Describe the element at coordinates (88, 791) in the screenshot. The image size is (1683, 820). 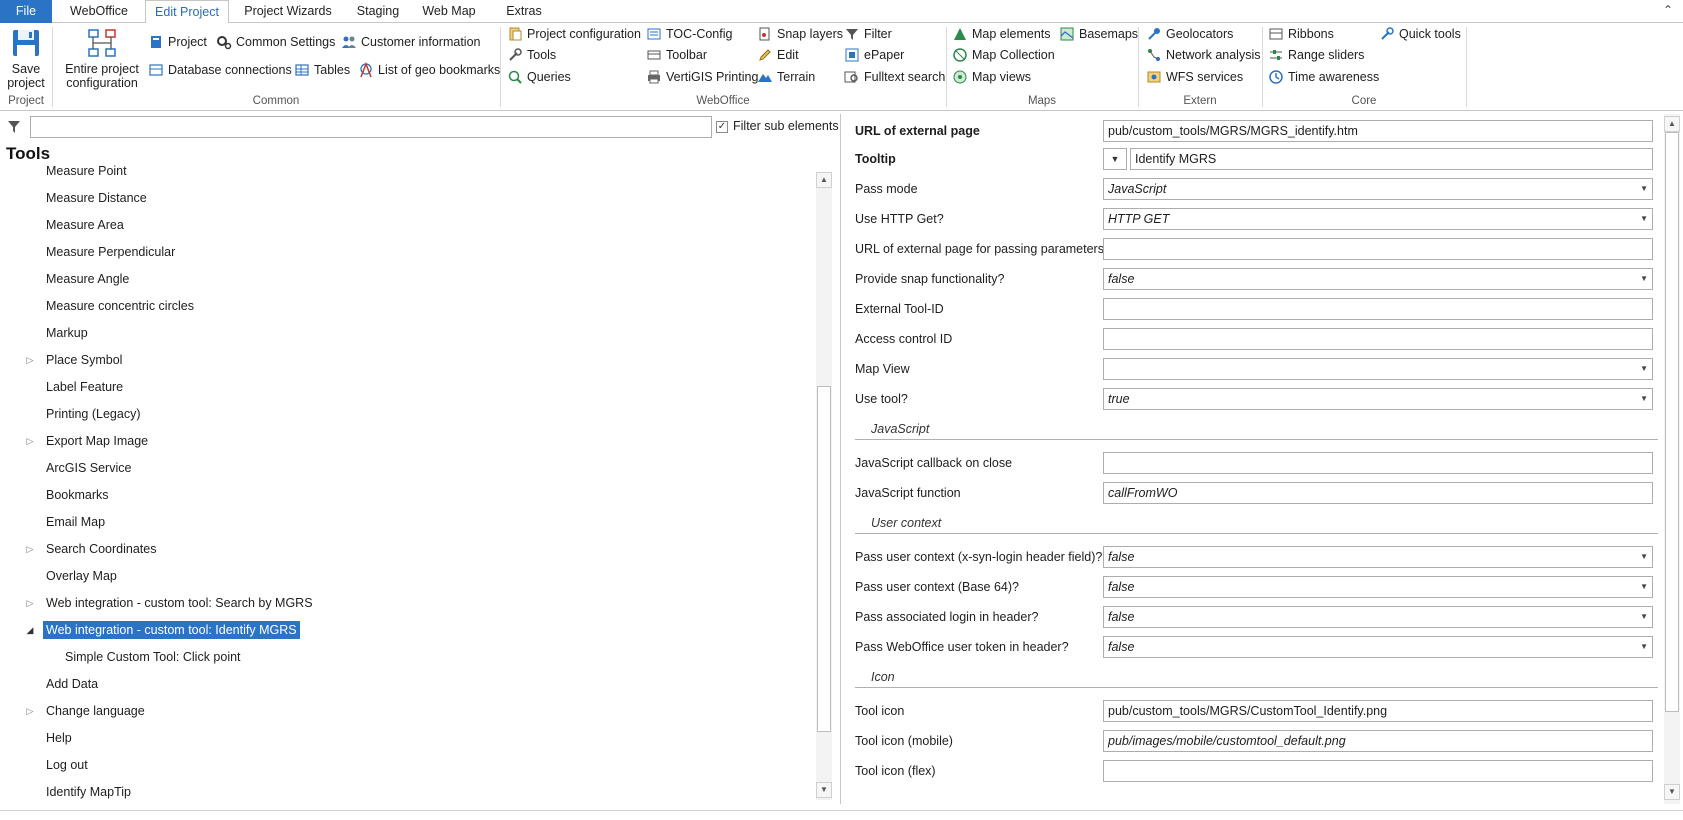
I see `tree-item: Identify MapTip` at that location.